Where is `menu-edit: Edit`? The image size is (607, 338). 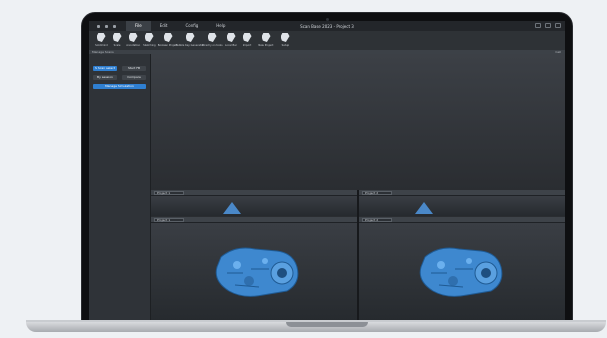
menu-edit: Edit is located at coordinates (164, 26).